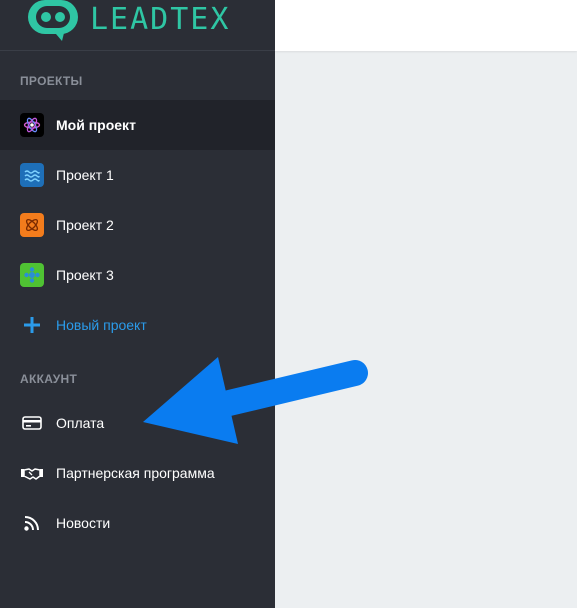 The height and width of the screenshot is (608, 577). Describe the element at coordinates (255, 400) in the screenshot. I see `annotation-arrow` at that location.